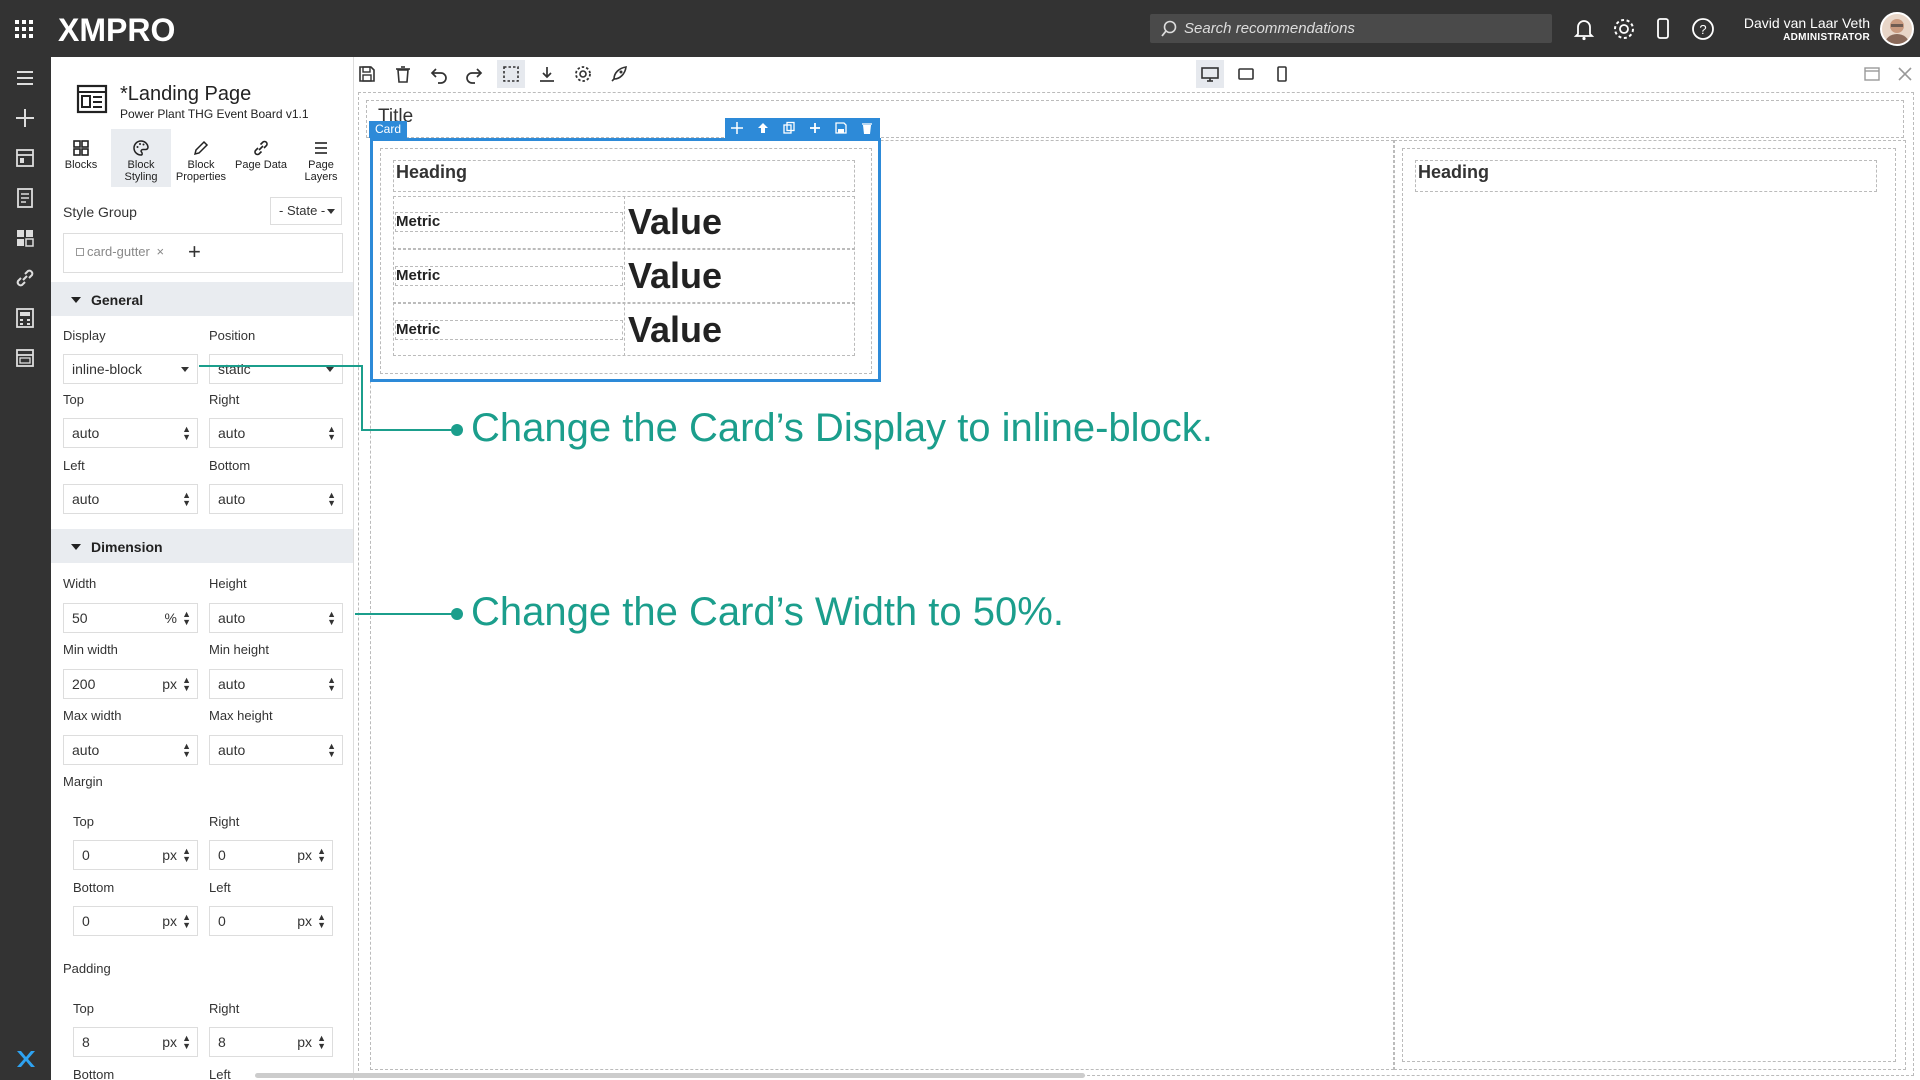 The height and width of the screenshot is (1080, 1920). What do you see at coordinates (135, 855) in the screenshot?
I see `margin-top-input: 0 px ▲ ▼` at bounding box center [135, 855].